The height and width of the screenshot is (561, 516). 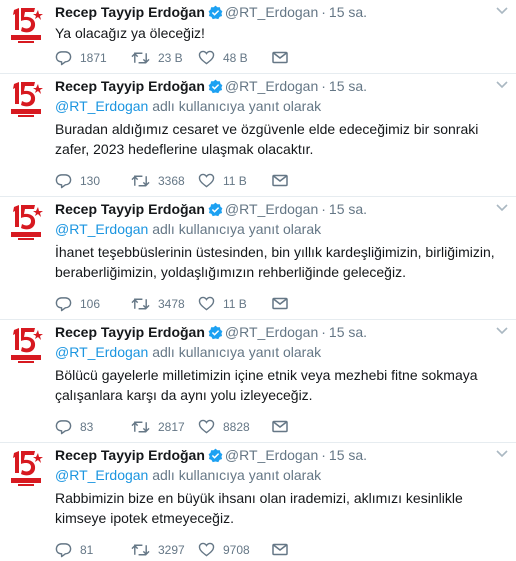 I want to click on reply-button: 1871, so click(x=81, y=57).